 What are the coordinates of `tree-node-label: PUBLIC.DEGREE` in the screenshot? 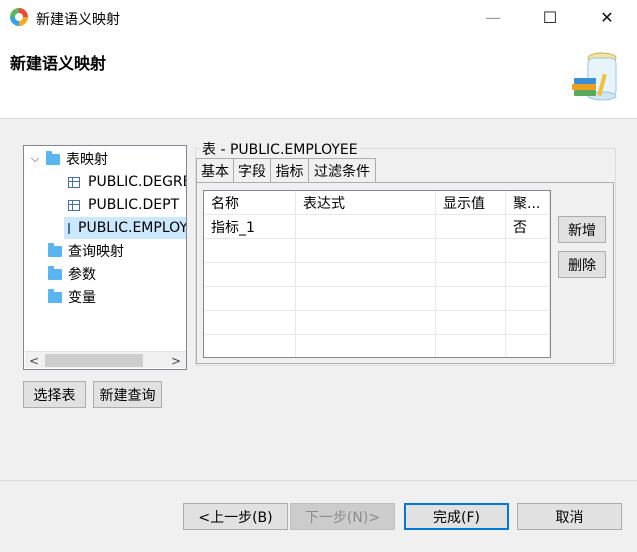 It's located at (137, 182).